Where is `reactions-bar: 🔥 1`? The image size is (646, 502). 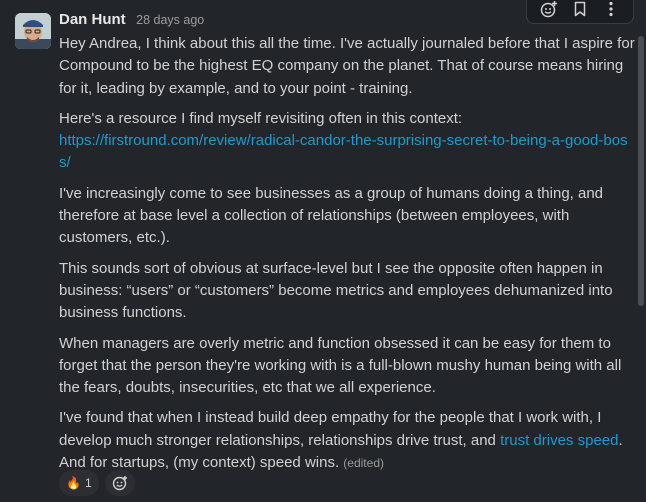
reactions-bar: 🔥 1 is located at coordinates (97, 483).